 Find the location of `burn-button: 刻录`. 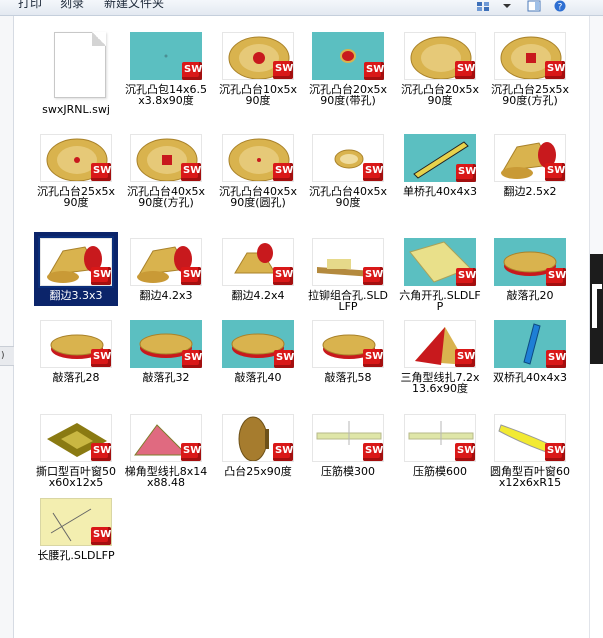

burn-button: 刻录 is located at coordinates (72, 5).